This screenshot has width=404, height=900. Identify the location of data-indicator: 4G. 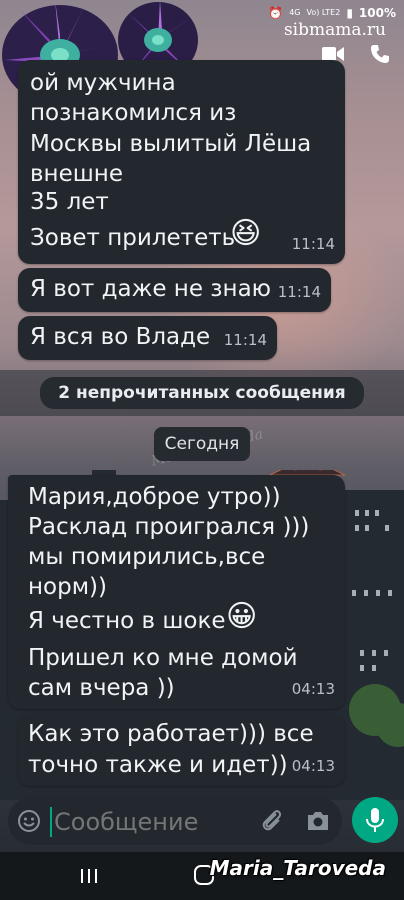
(295, 12).